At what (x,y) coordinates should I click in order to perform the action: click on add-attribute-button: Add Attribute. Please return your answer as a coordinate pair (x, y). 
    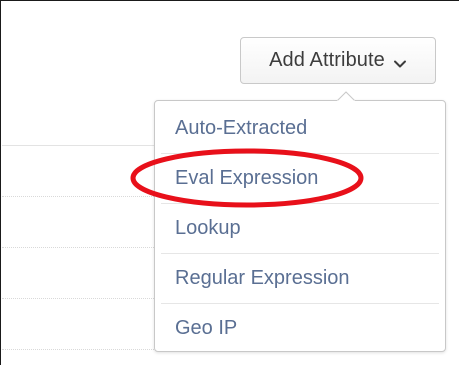
    Looking at the image, I should click on (338, 60).